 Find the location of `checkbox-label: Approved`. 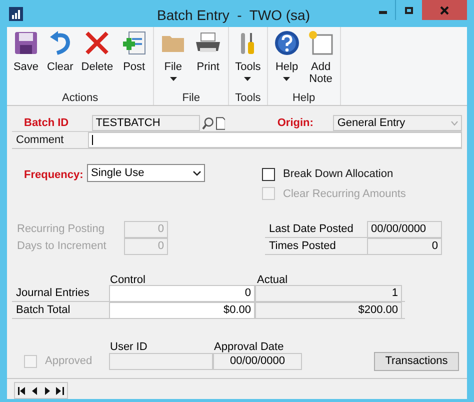

checkbox-label: Approved is located at coordinates (68, 362).